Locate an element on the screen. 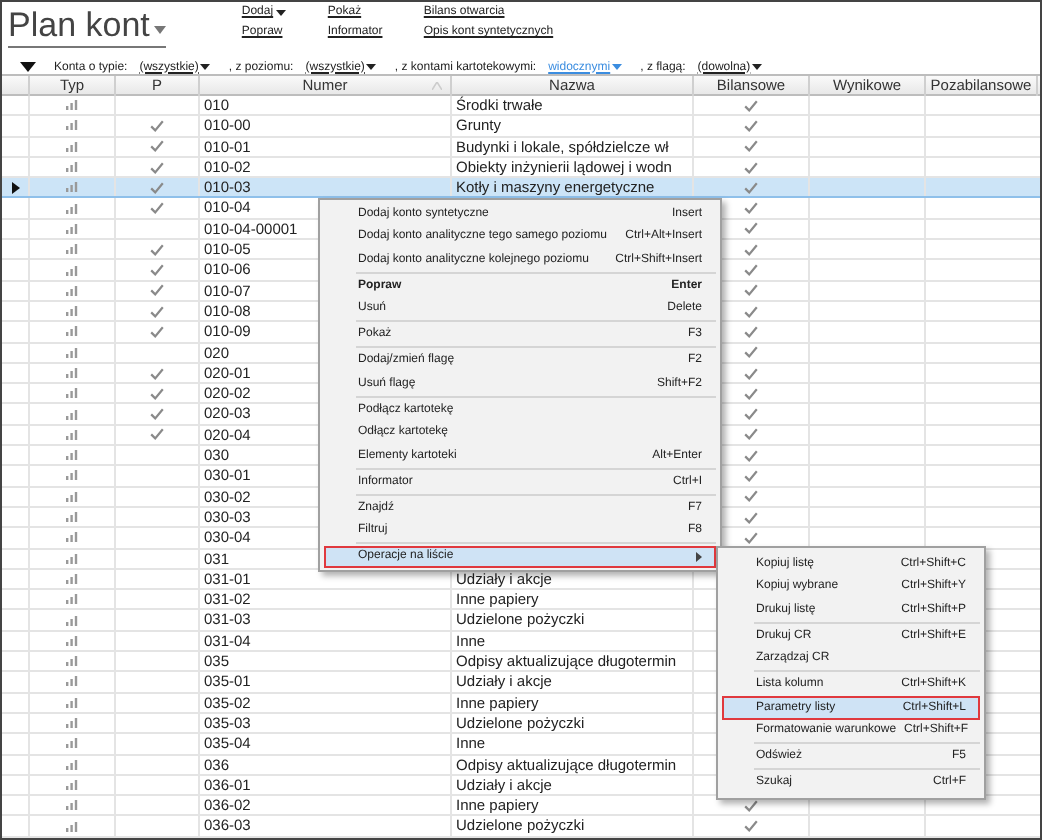  submenu-arrow-icon is located at coordinates (699, 556).